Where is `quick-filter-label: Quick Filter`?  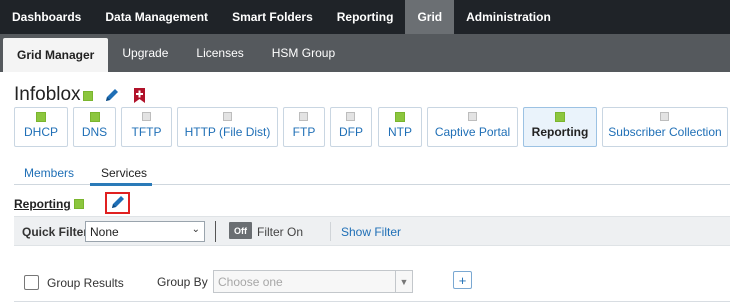
quick-filter-label: Quick Filter is located at coordinates (55, 232).